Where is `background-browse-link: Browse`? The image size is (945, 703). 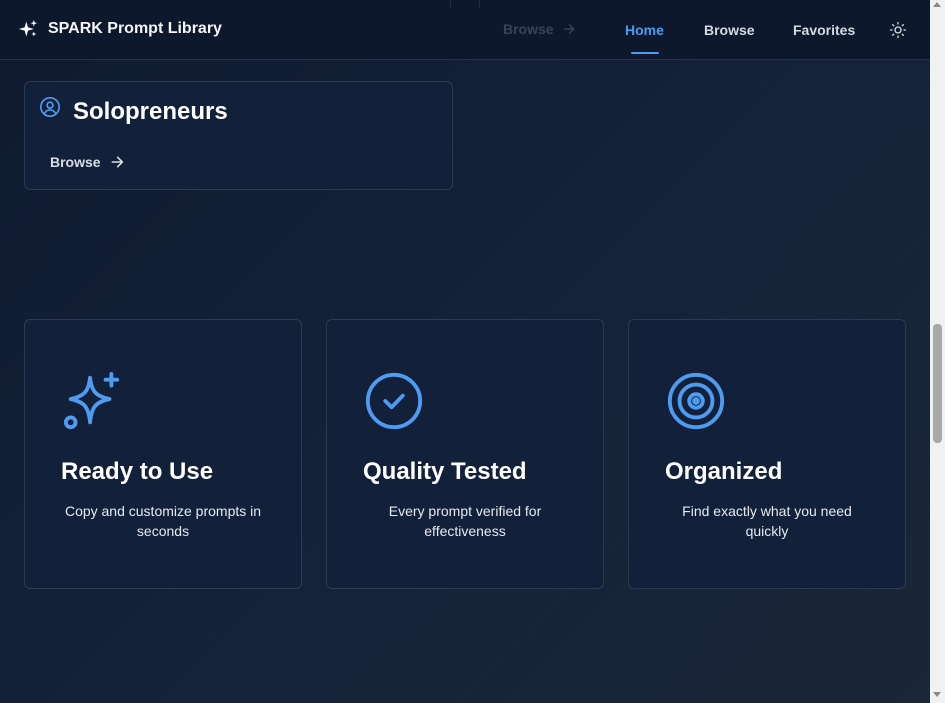
background-browse-link: Browse is located at coordinates (539, 29).